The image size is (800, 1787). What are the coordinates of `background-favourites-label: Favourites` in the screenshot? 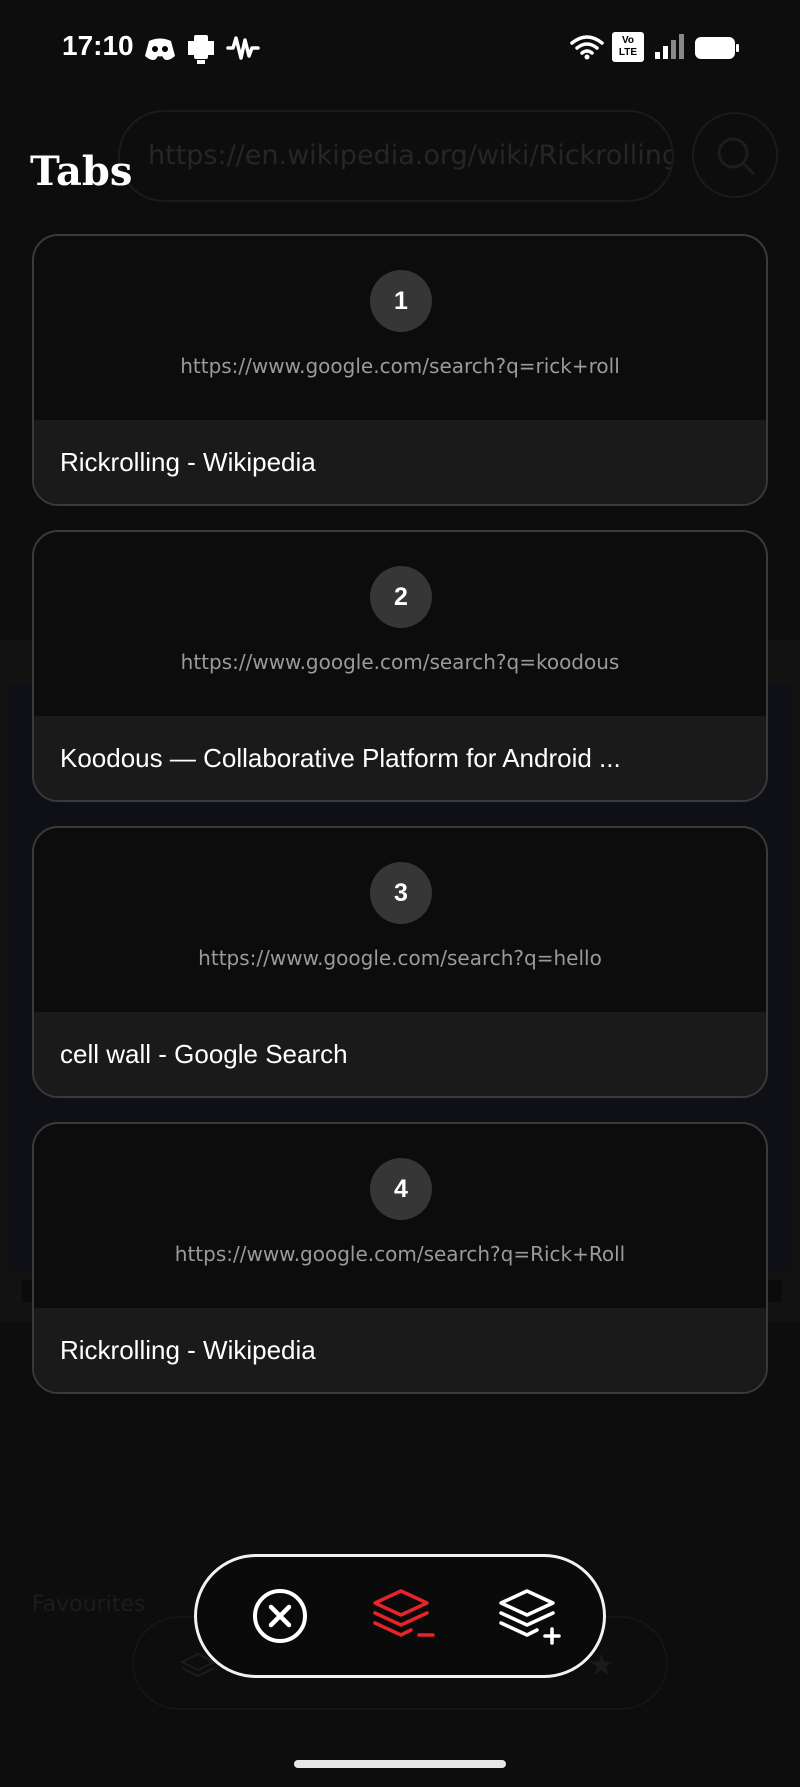 It's located at (89, 1604).